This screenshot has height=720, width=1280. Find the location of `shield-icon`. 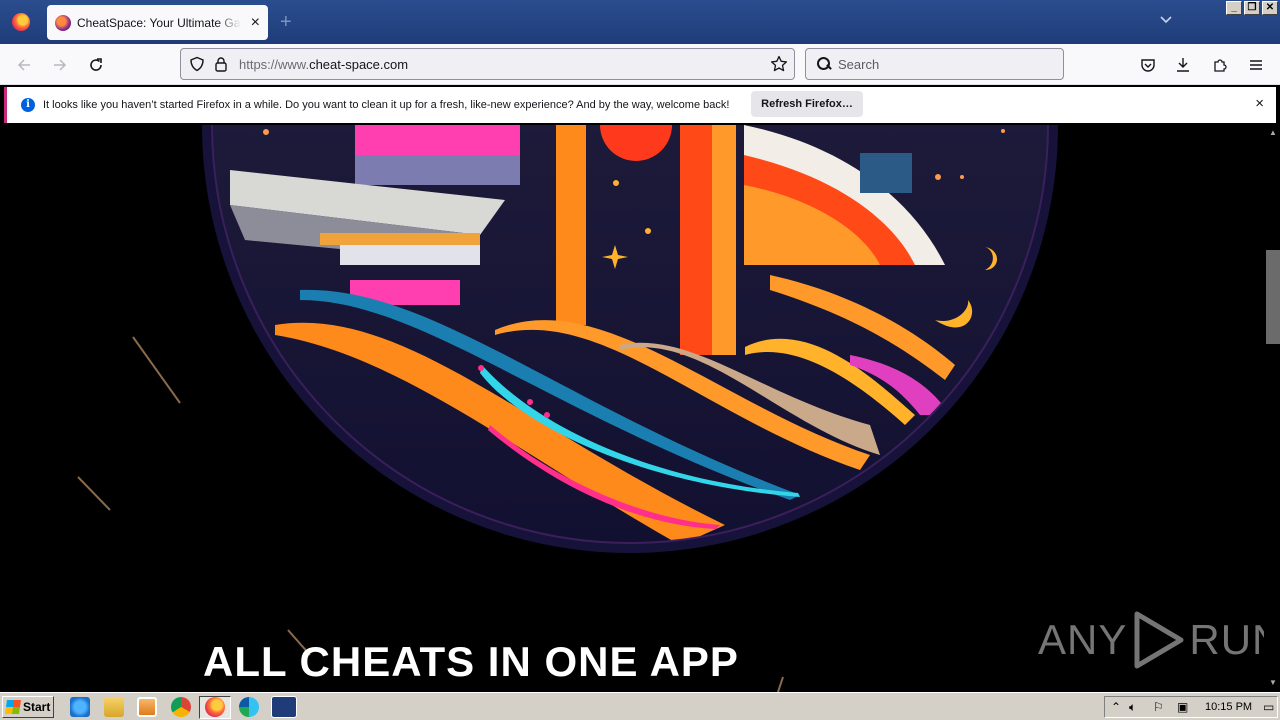

shield-icon is located at coordinates (197, 64).